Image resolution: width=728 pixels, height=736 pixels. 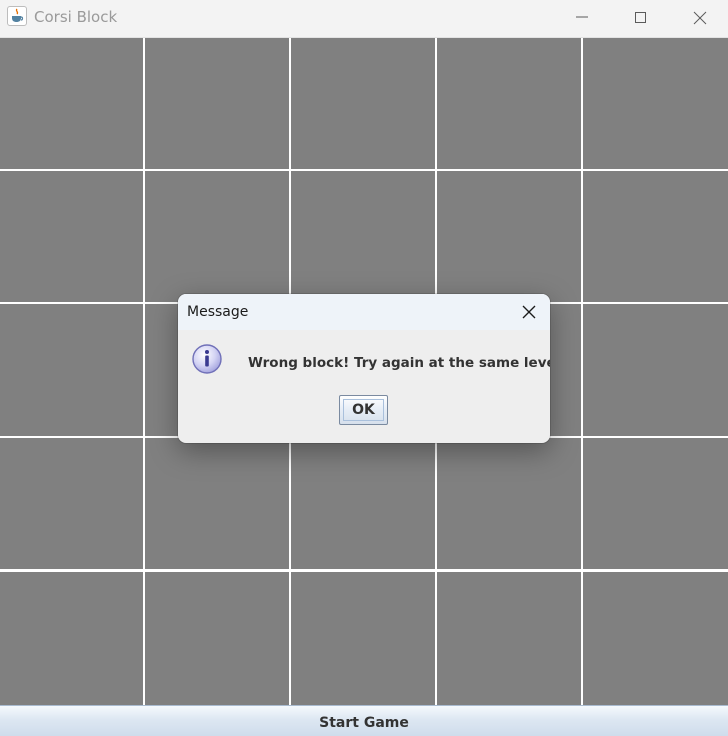 What do you see at coordinates (364, 723) in the screenshot?
I see `start-game-label: Start Game` at bounding box center [364, 723].